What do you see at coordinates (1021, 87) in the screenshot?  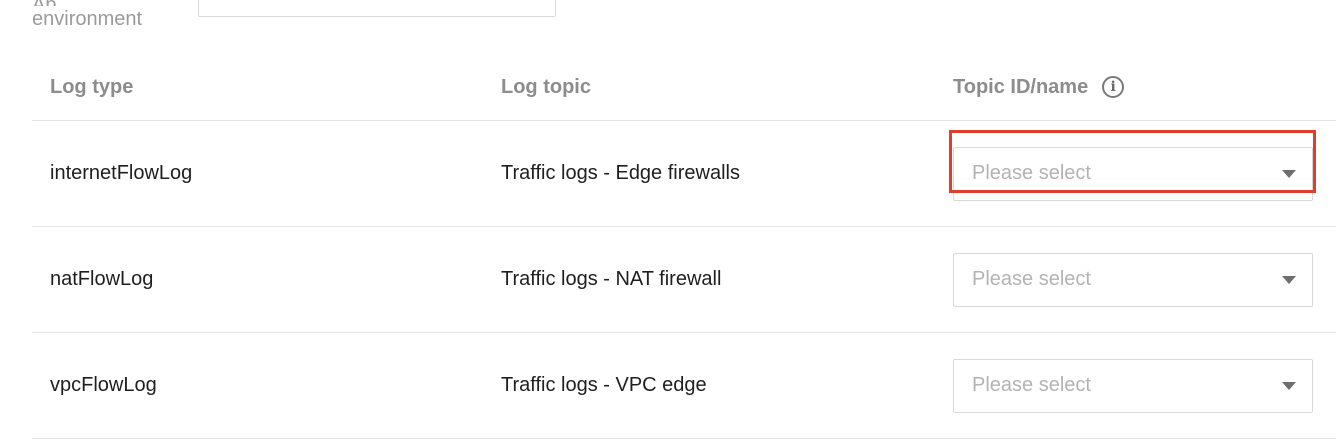 I see `column-header-topic-id-label: Topic ID/name` at bounding box center [1021, 87].